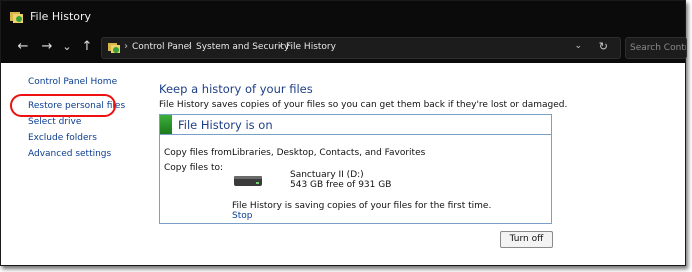 The width and height of the screenshot is (692, 272). What do you see at coordinates (526, 239) in the screenshot?
I see `turn-off-button: Turn off` at bounding box center [526, 239].